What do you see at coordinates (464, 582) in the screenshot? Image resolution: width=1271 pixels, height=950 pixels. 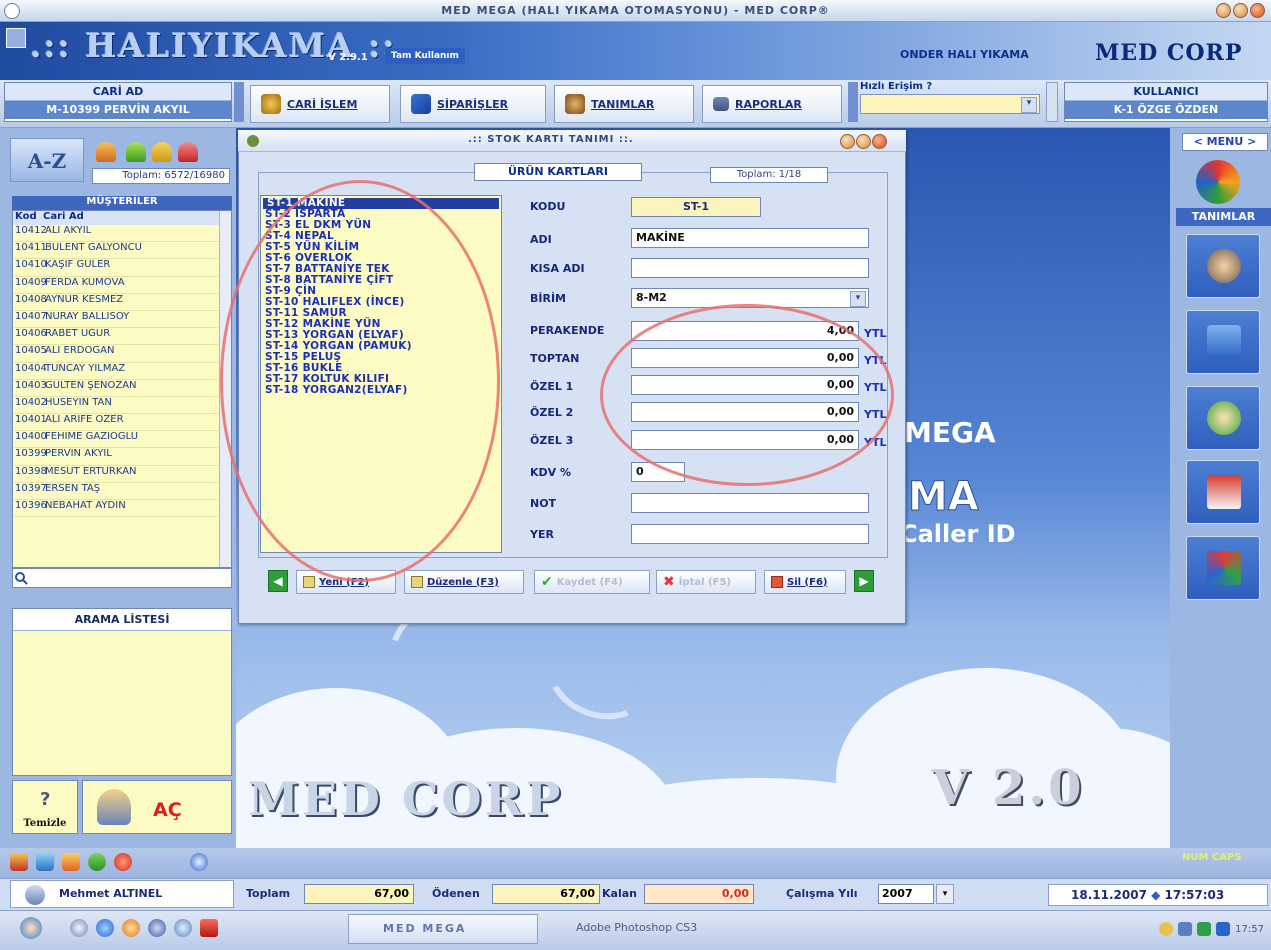 I see `edit-button: Düzenle (F3)` at bounding box center [464, 582].